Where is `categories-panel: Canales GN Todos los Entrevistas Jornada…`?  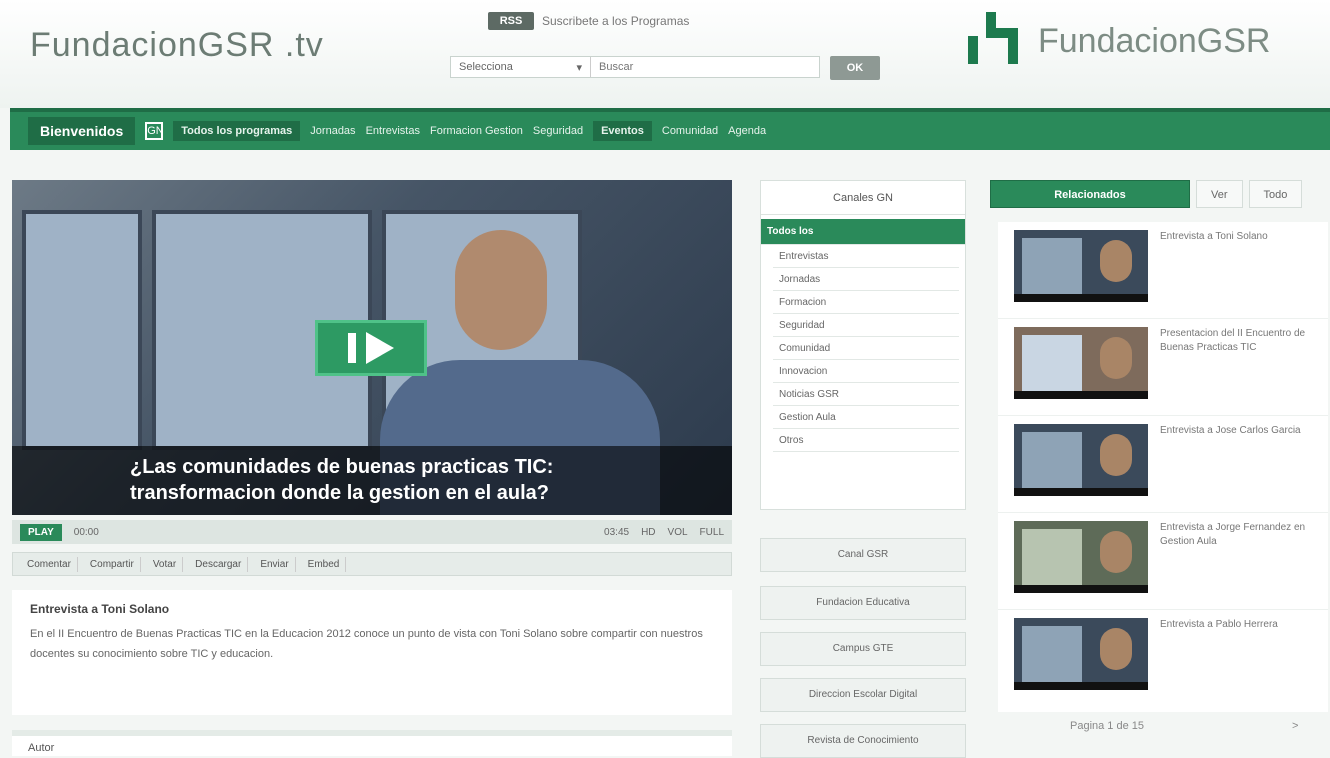
categories-panel: Canales GN Todos los Entrevistas Jornada… is located at coordinates (863, 345).